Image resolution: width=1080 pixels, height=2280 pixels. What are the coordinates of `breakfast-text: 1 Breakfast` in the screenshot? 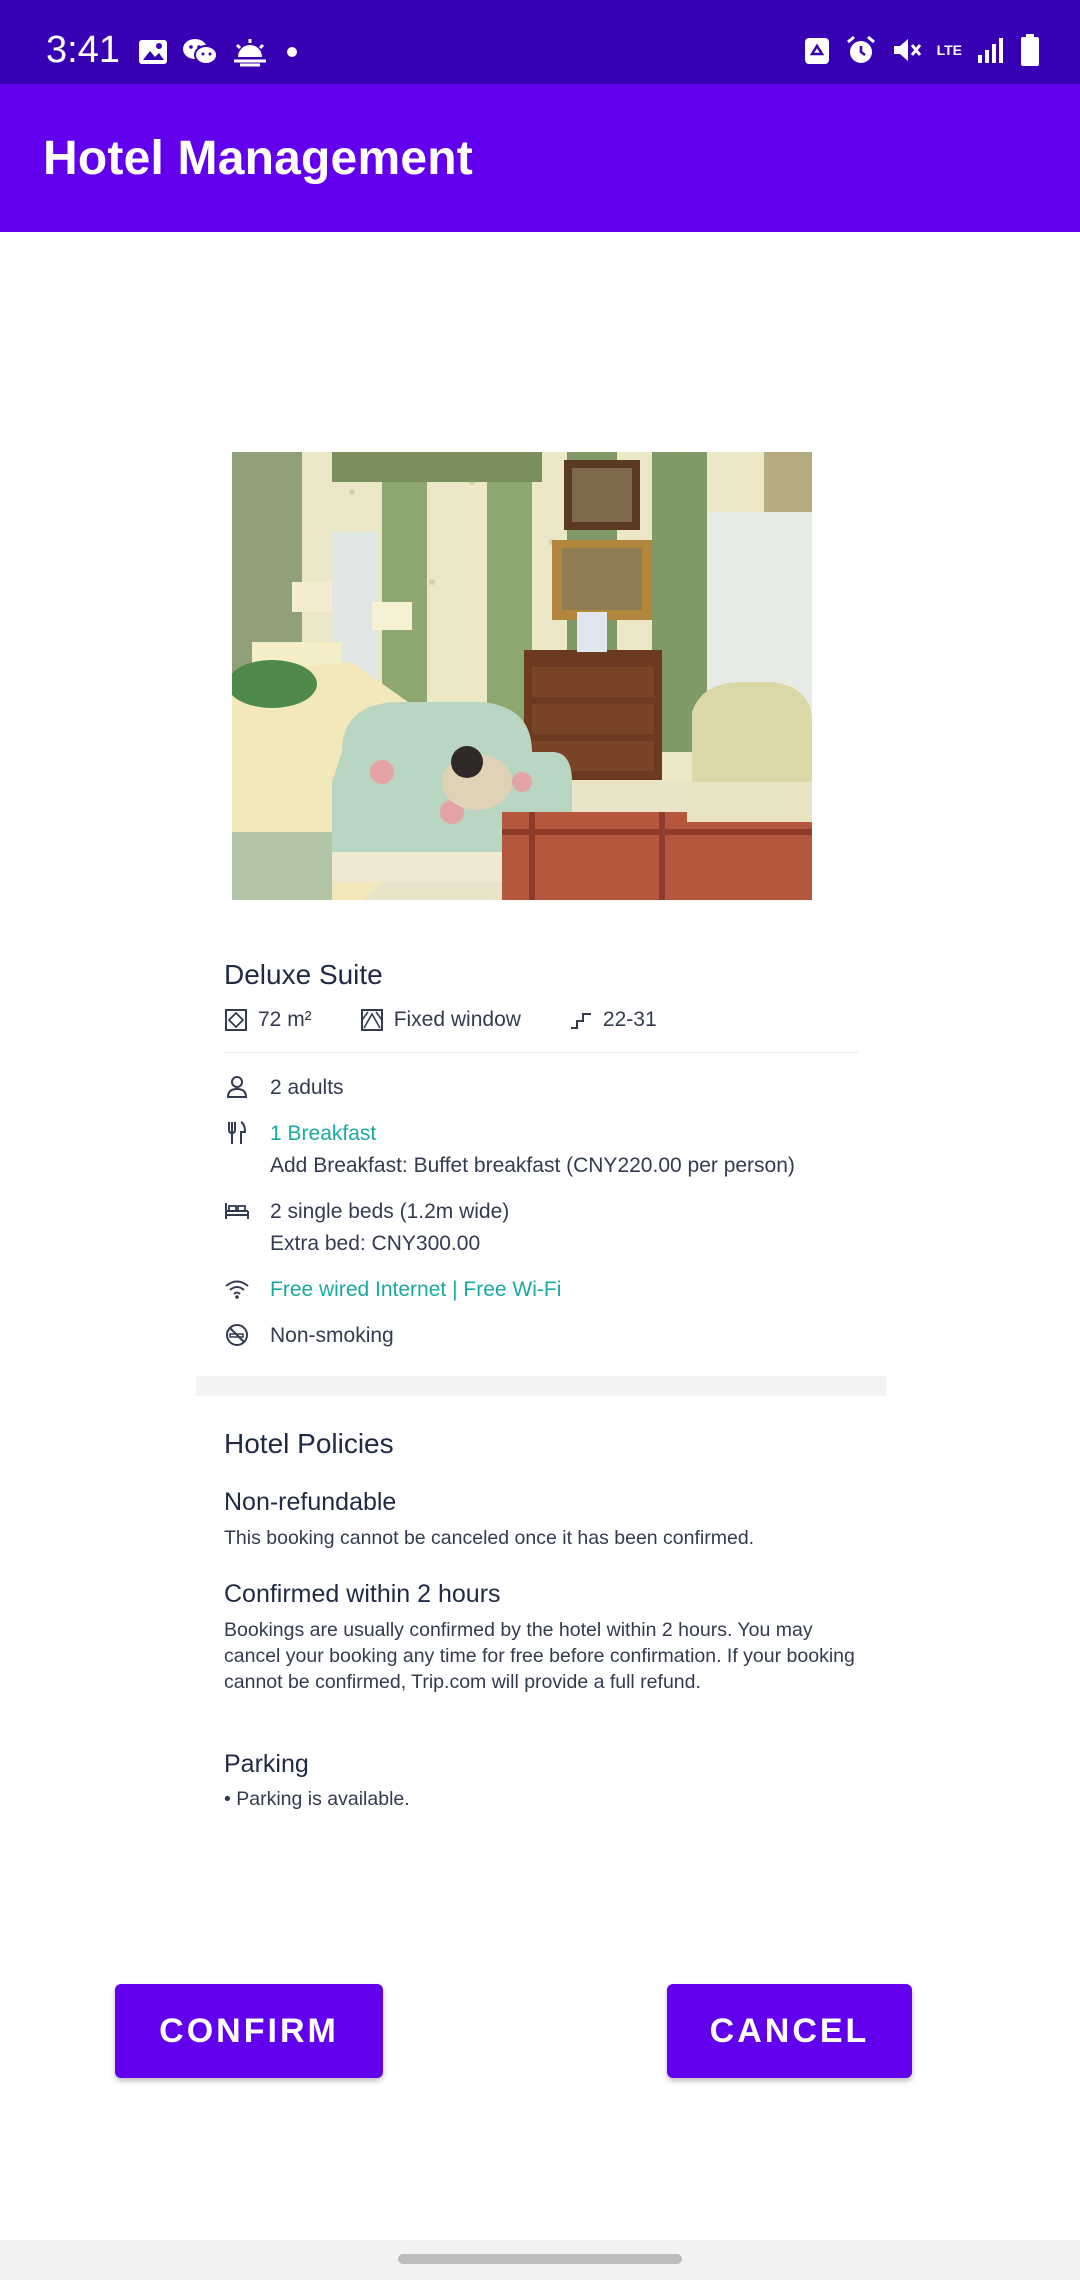 It's located at (323, 1133).